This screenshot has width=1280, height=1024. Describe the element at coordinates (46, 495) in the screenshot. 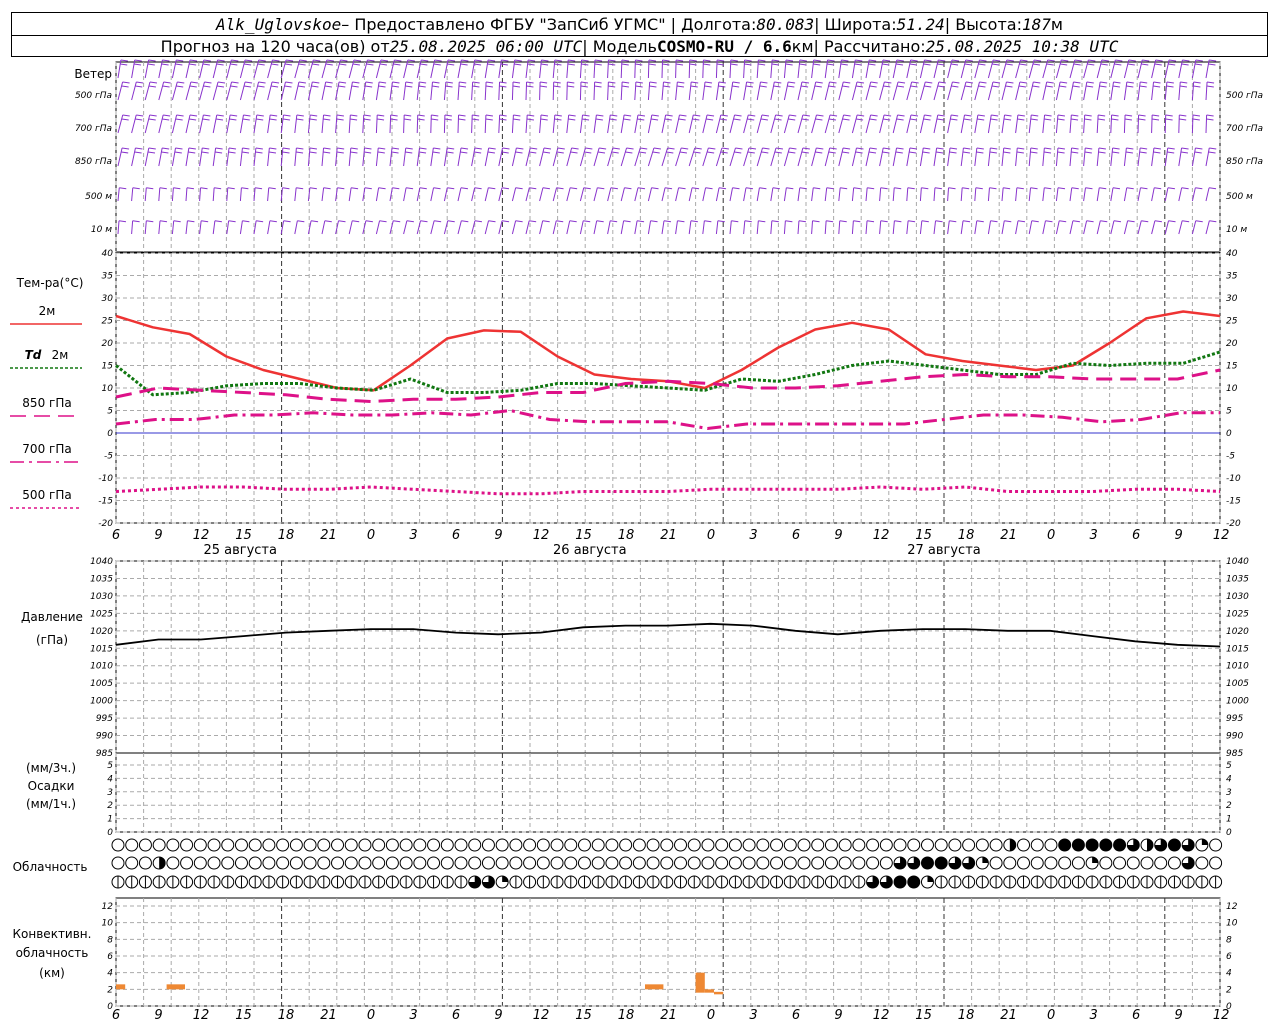

I see `legend-label: 500 гПа` at that location.